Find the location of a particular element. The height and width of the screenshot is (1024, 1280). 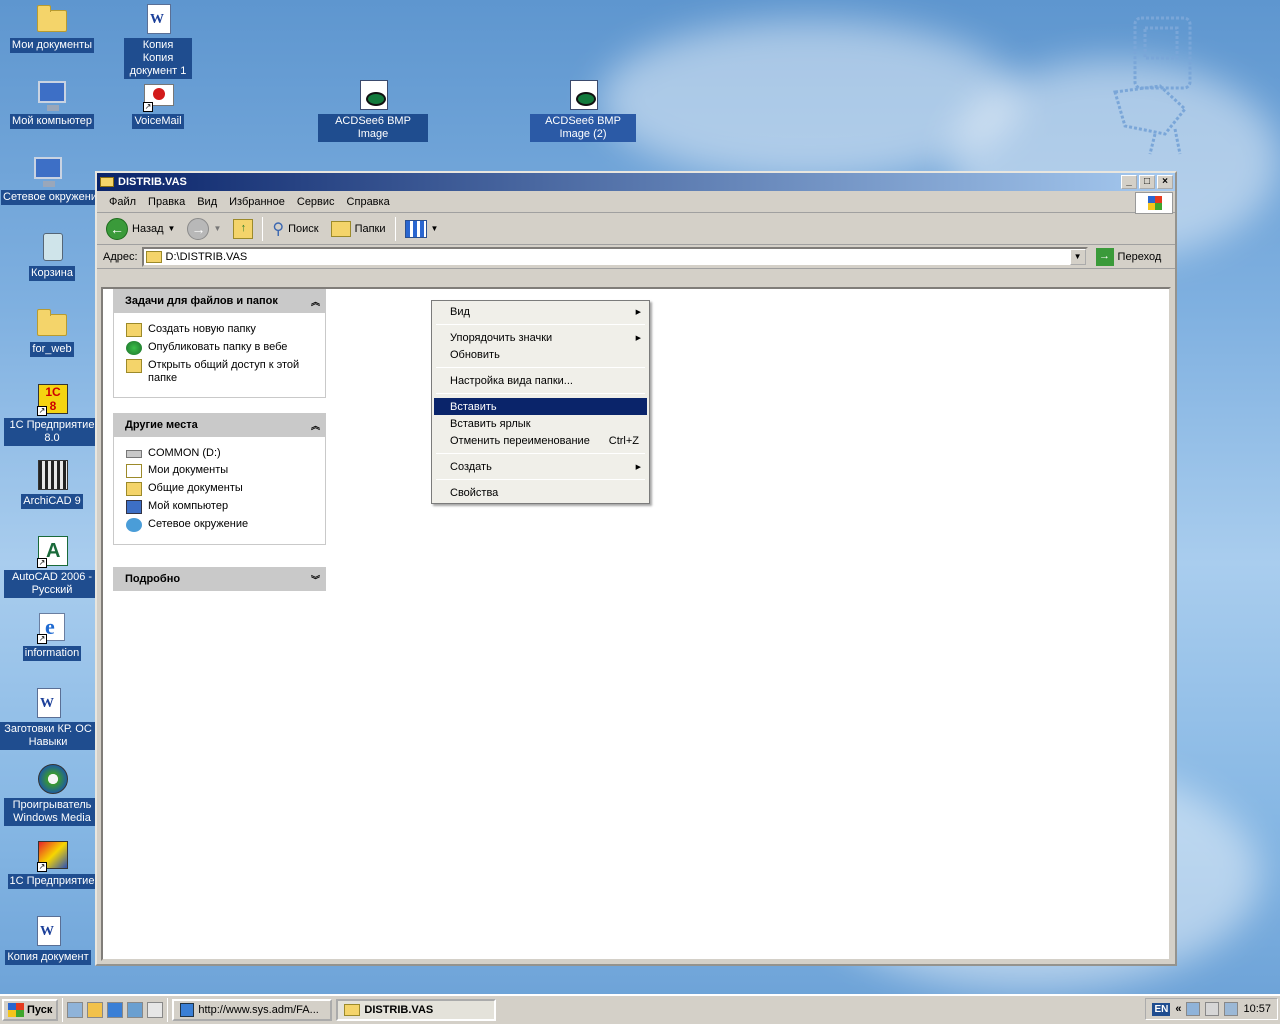

desktop-icon-acdsee-bmp: ACDSee6 BMP Image is located at coordinates (373, 110).